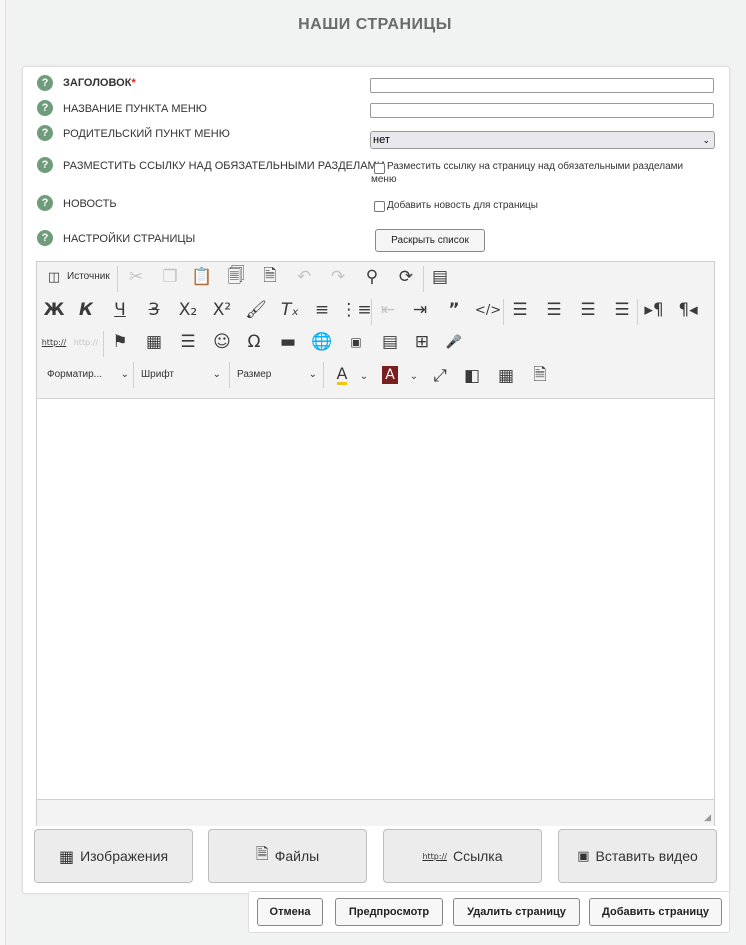  I want to click on required-mark: *, so click(133, 83).